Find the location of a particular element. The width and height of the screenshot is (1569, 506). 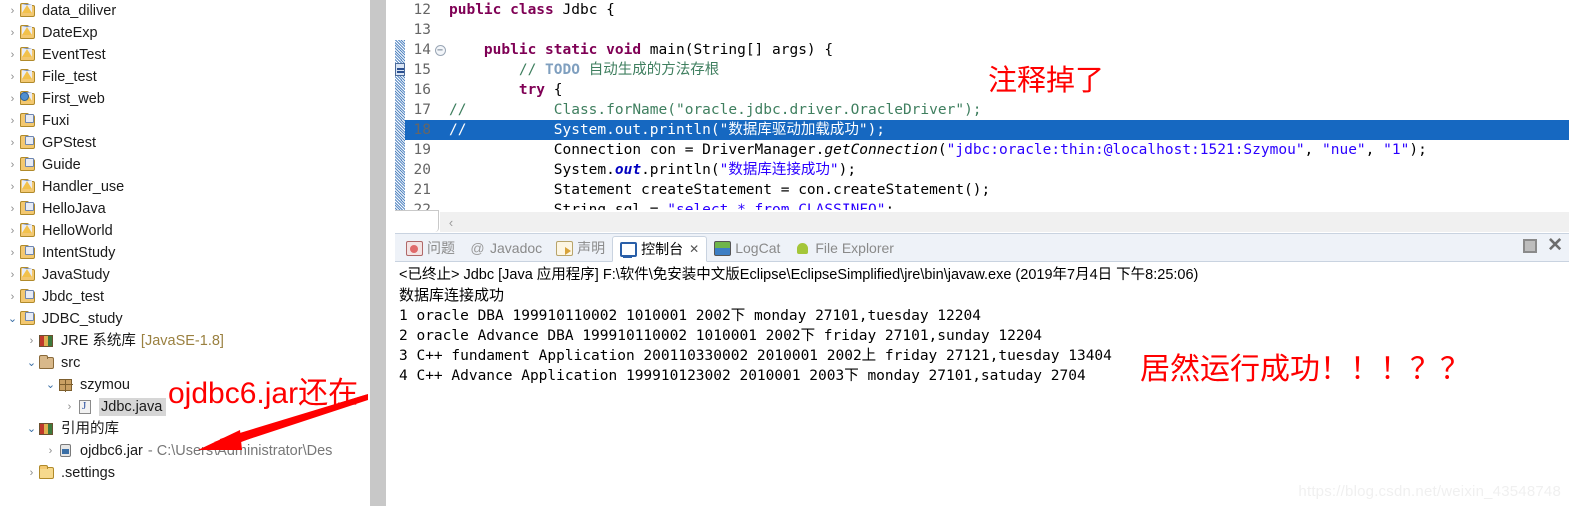

tab-: 问题 is located at coordinates (430, 248).